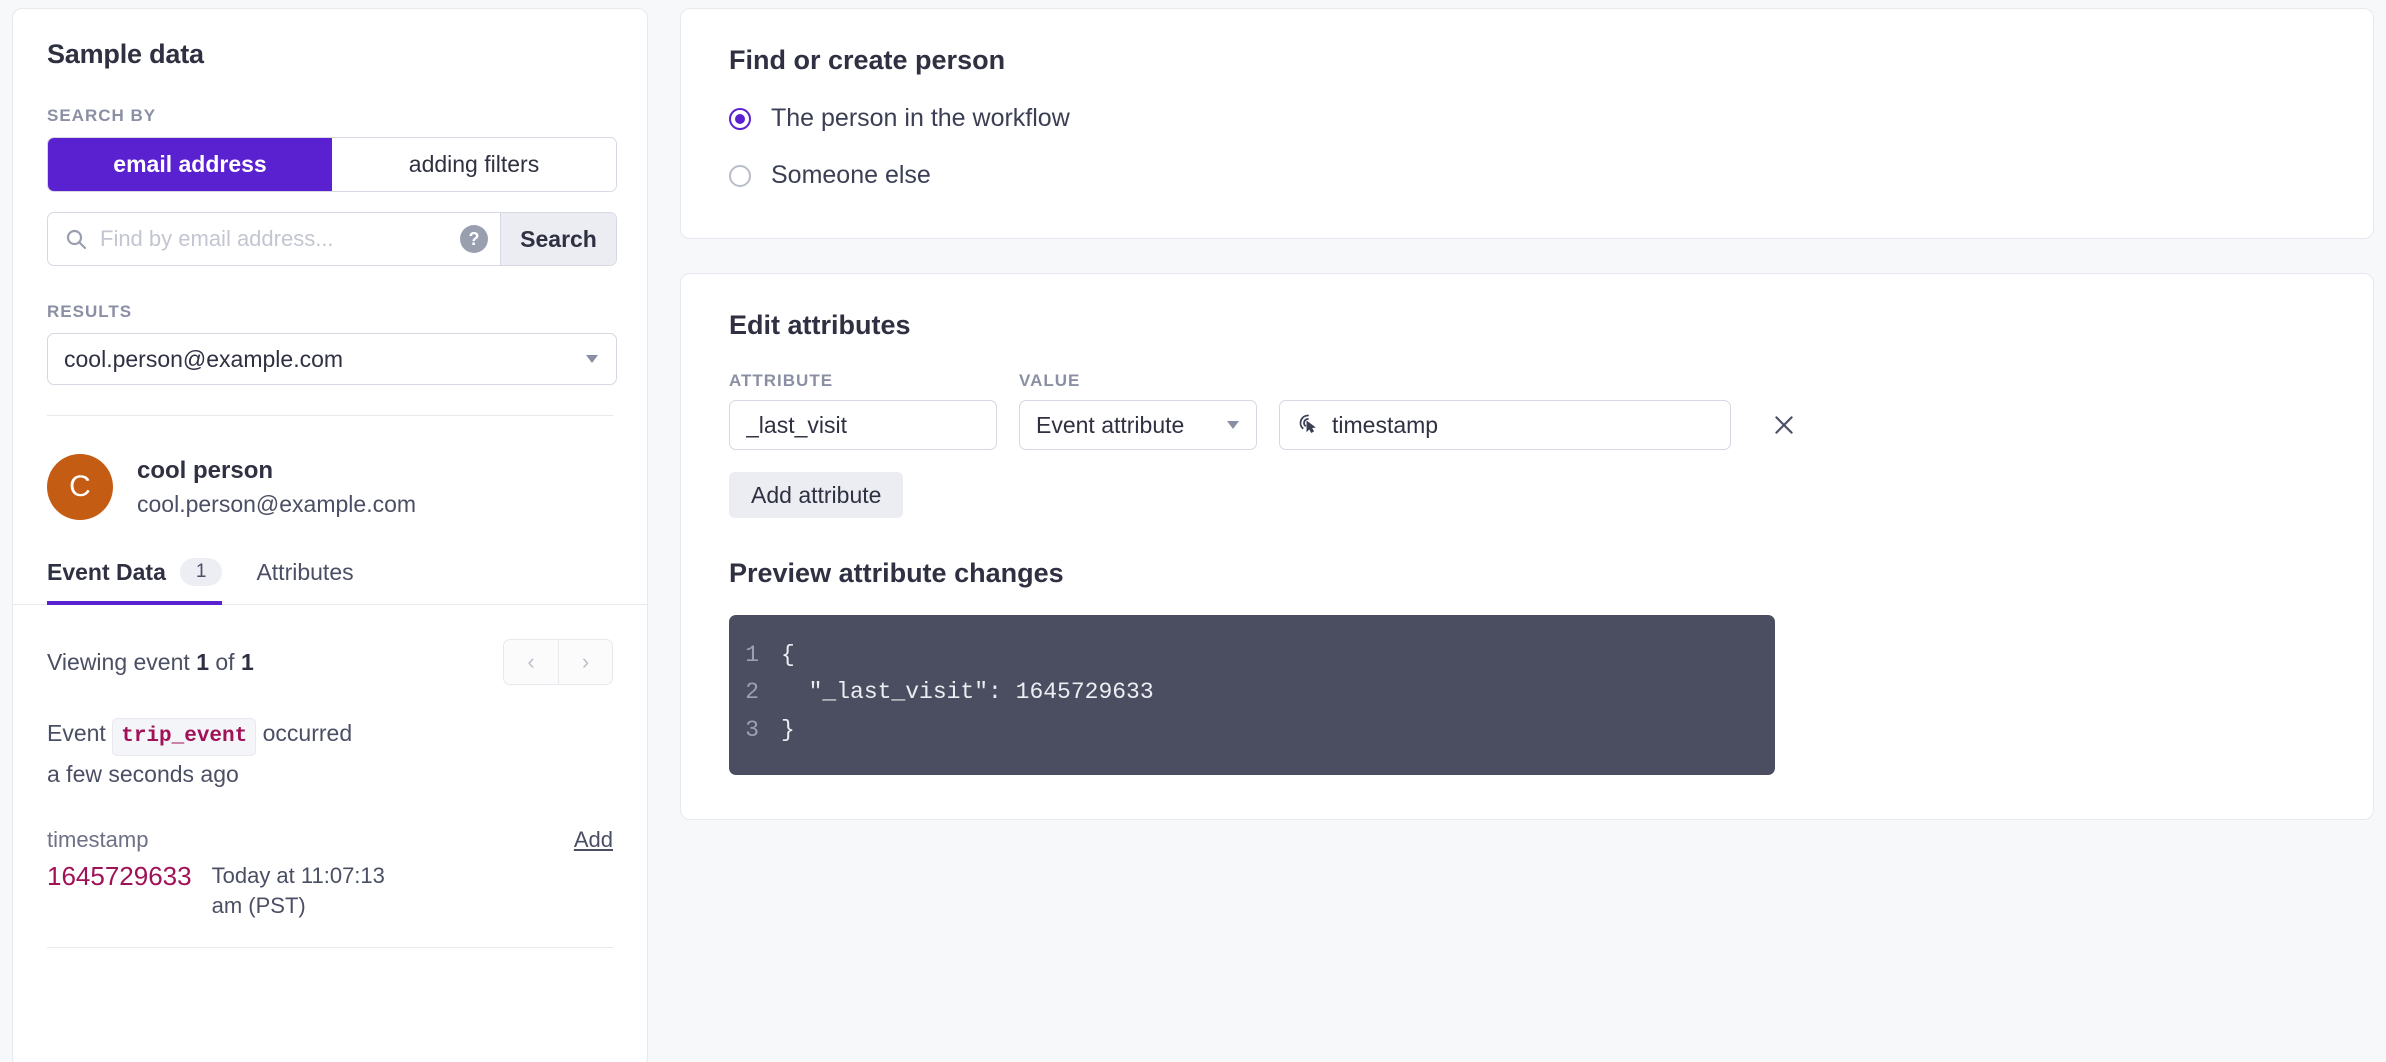 This screenshot has height=1062, width=2386. I want to click on find-person-title: Find or create person, so click(867, 60).